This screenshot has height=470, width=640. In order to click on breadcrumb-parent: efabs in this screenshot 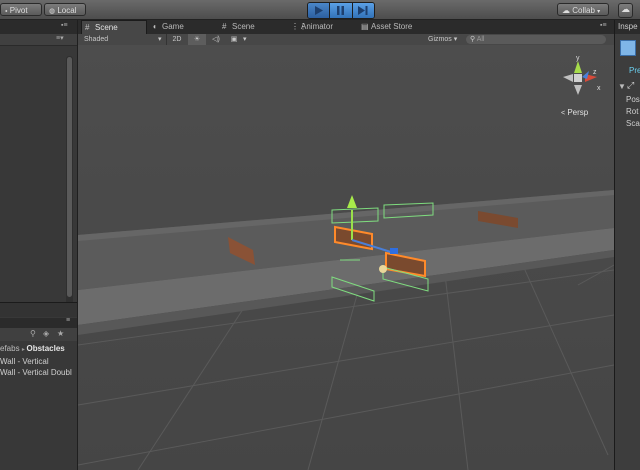, I will do `click(10, 348)`.